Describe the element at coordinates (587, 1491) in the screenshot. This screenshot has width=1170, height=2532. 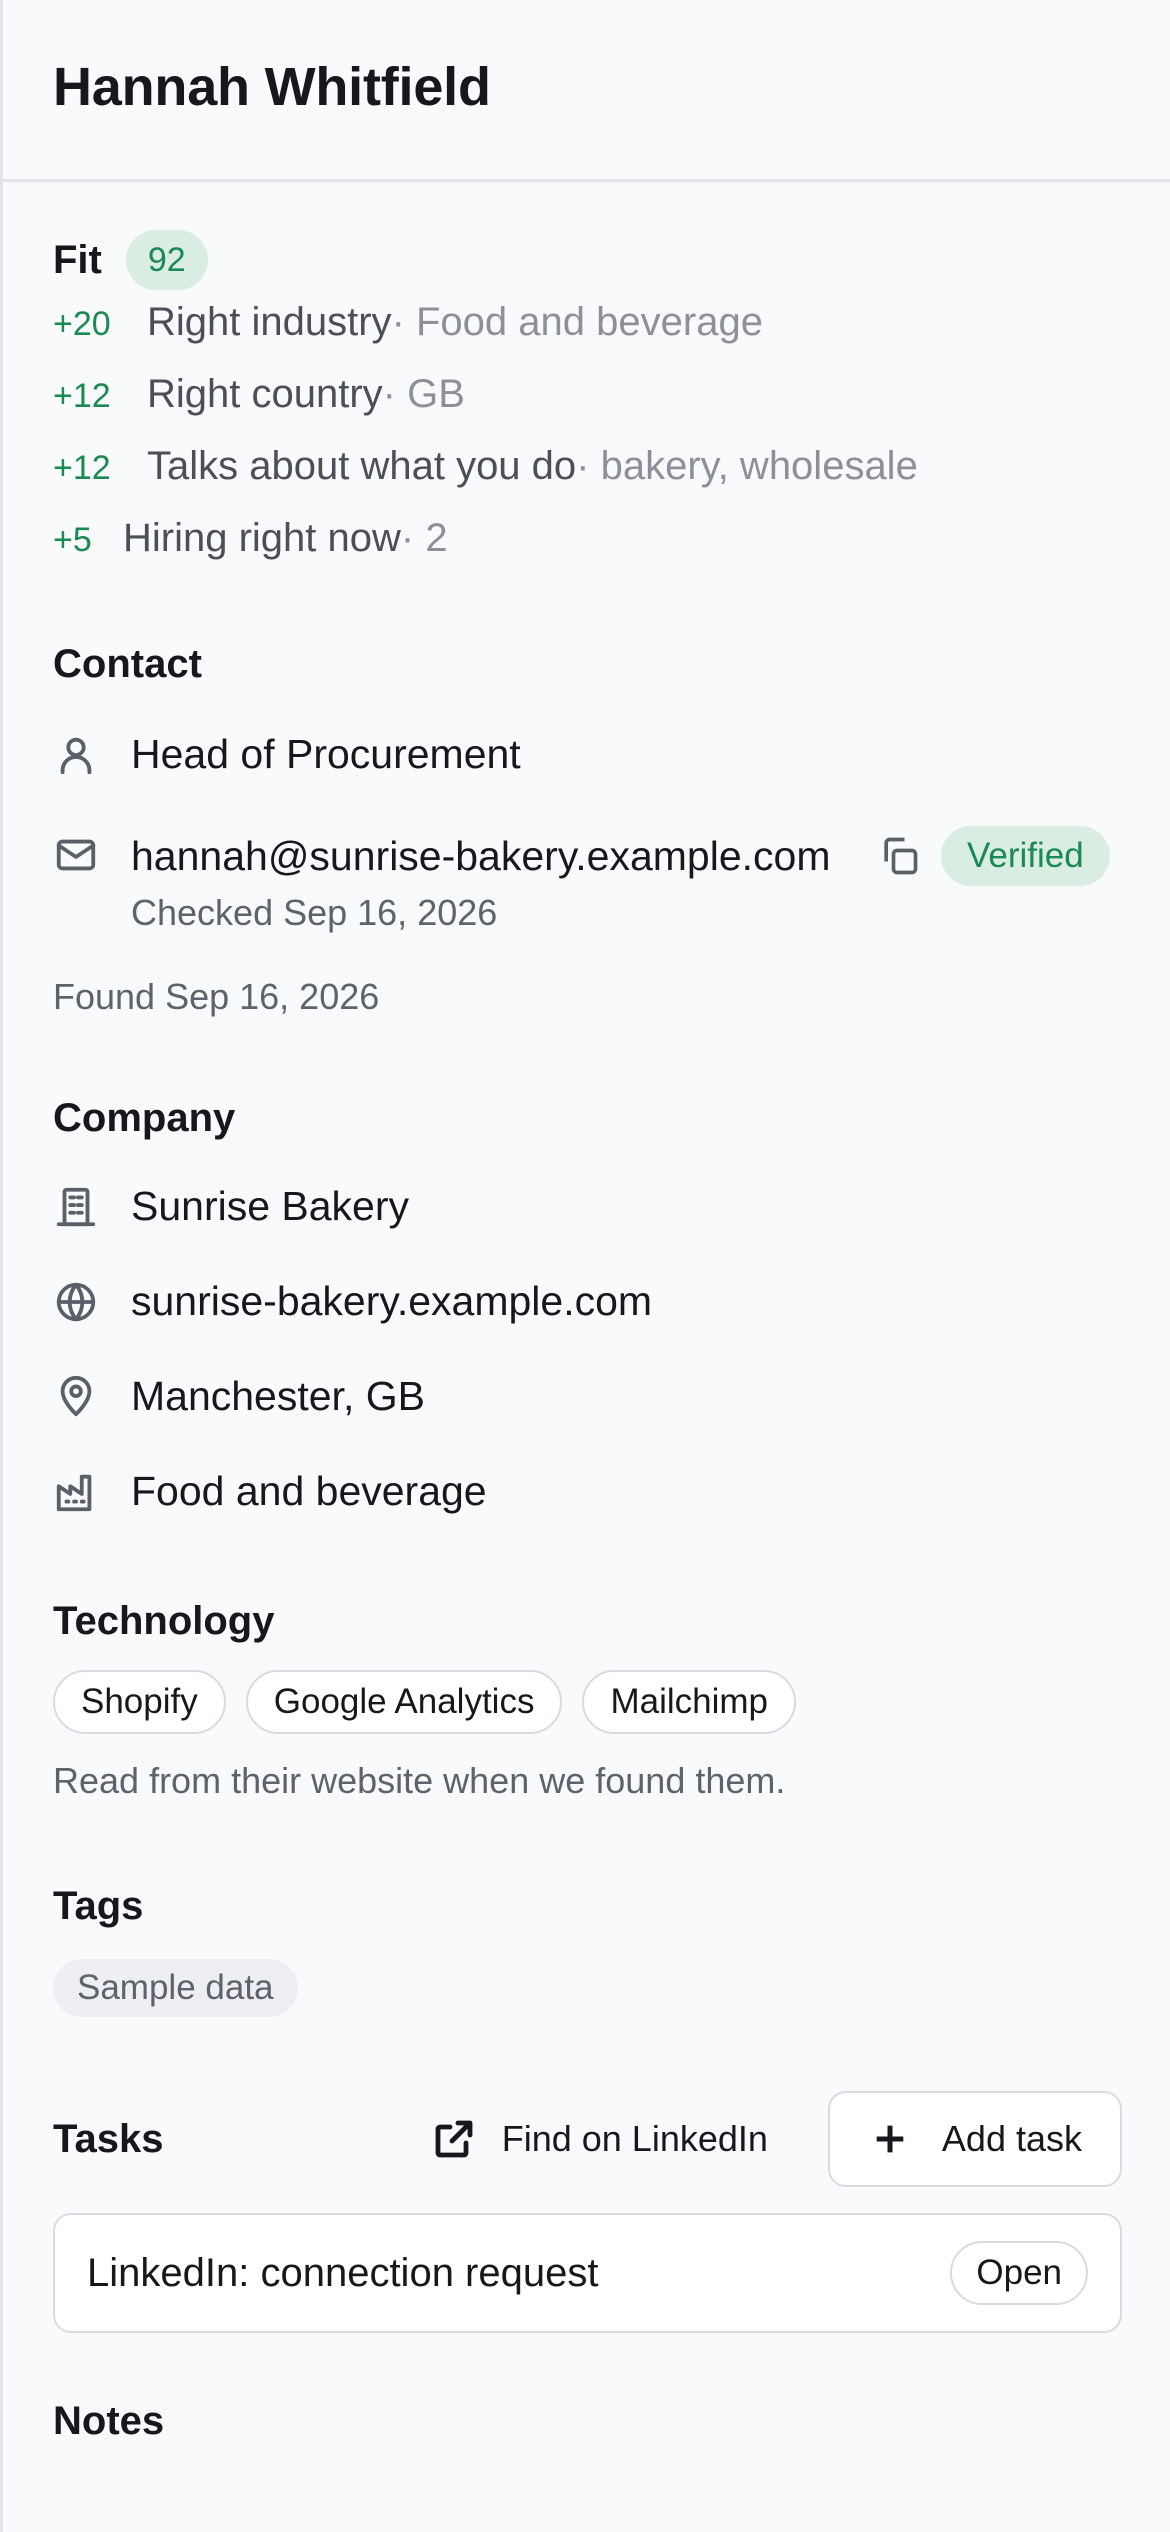
I see `industry-row: Food and beverage` at that location.